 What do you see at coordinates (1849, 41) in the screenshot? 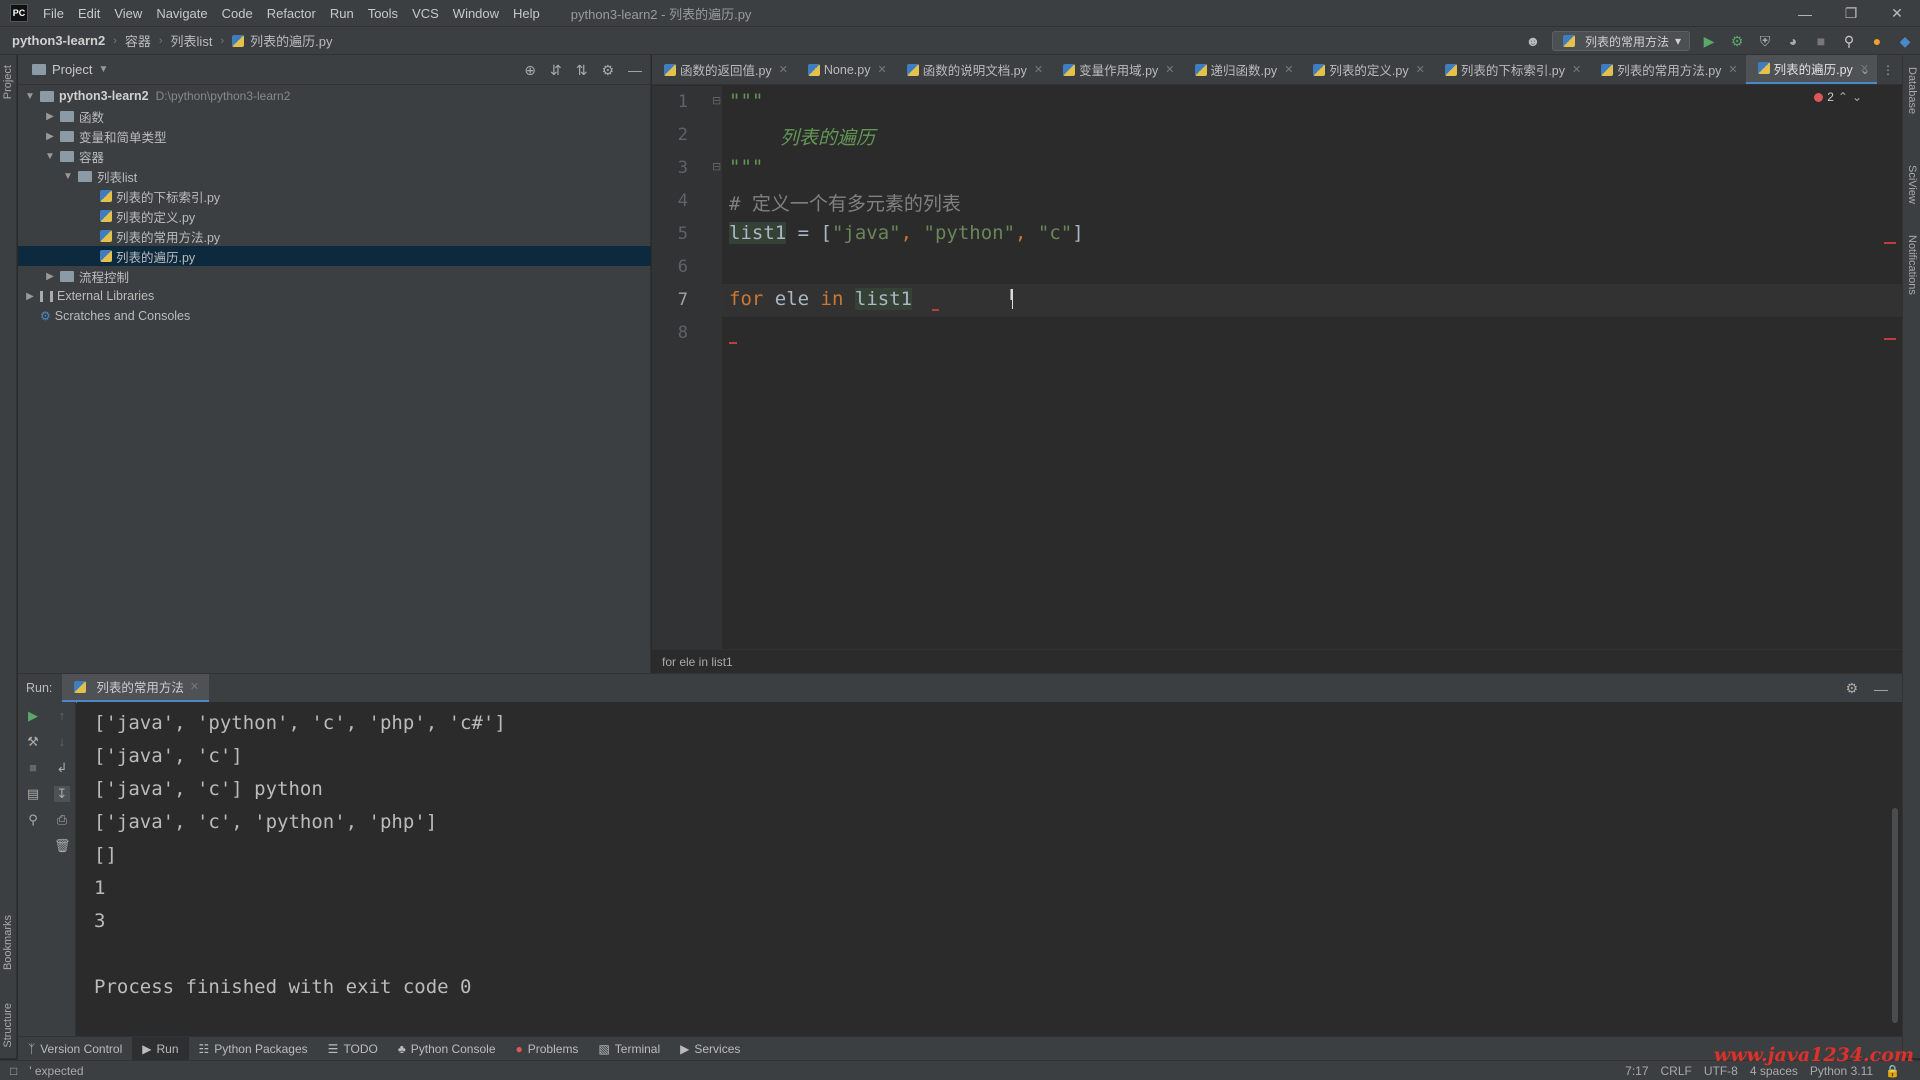
I see `search-icon: ⚲` at bounding box center [1849, 41].